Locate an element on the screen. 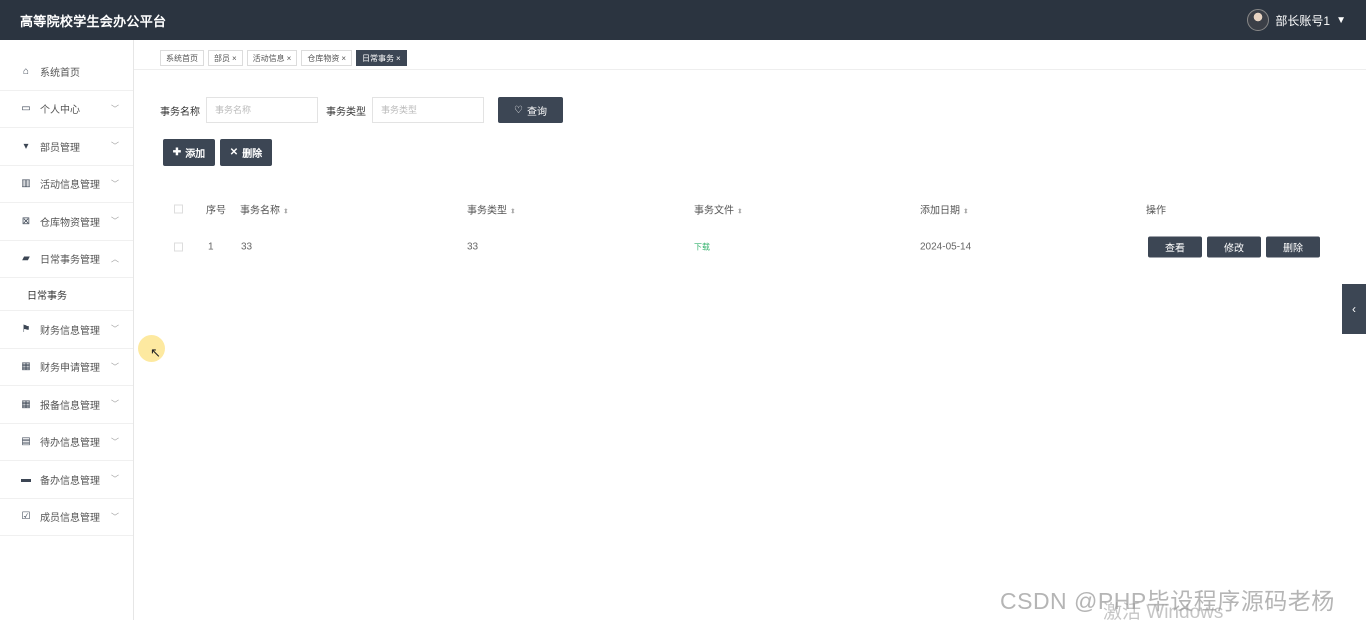 This screenshot has height=624, width=1366. avatar is located at coordinates (1258, 20).